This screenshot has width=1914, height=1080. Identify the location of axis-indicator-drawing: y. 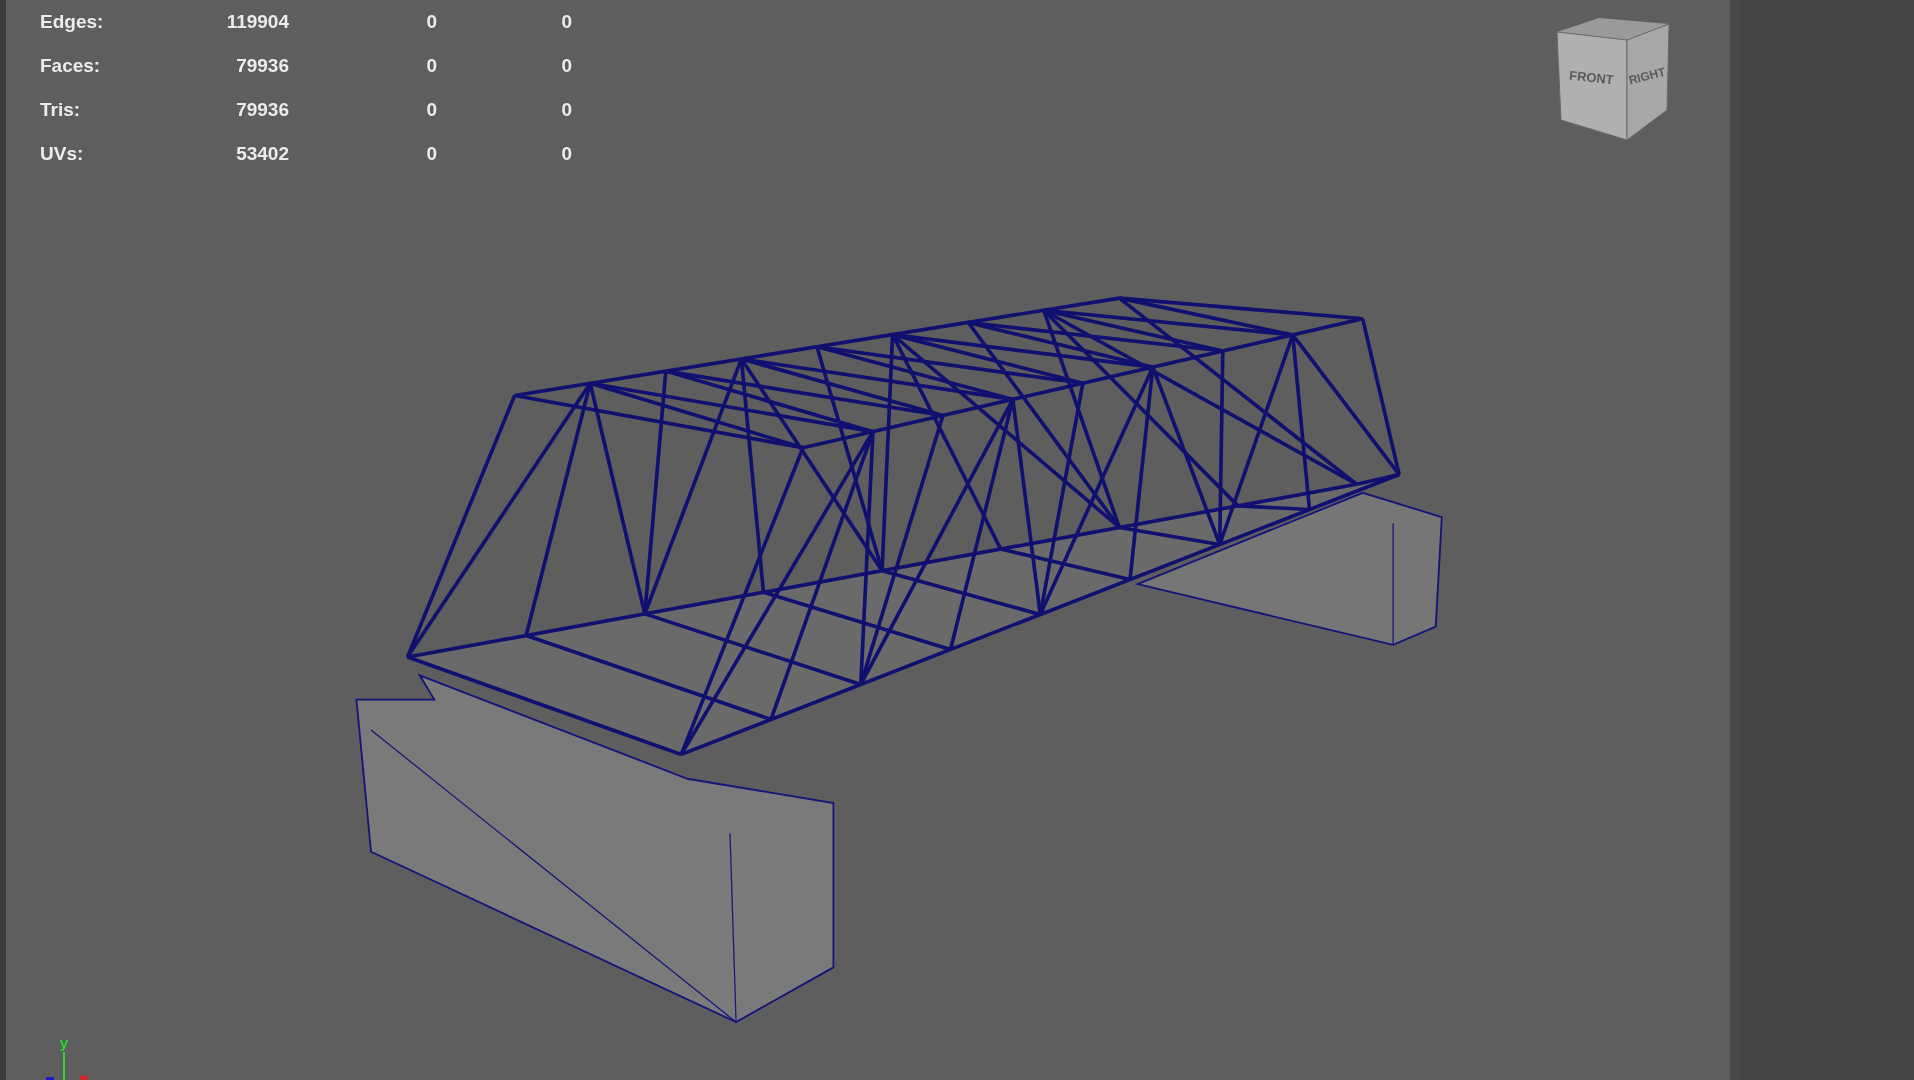
(68, 1056).